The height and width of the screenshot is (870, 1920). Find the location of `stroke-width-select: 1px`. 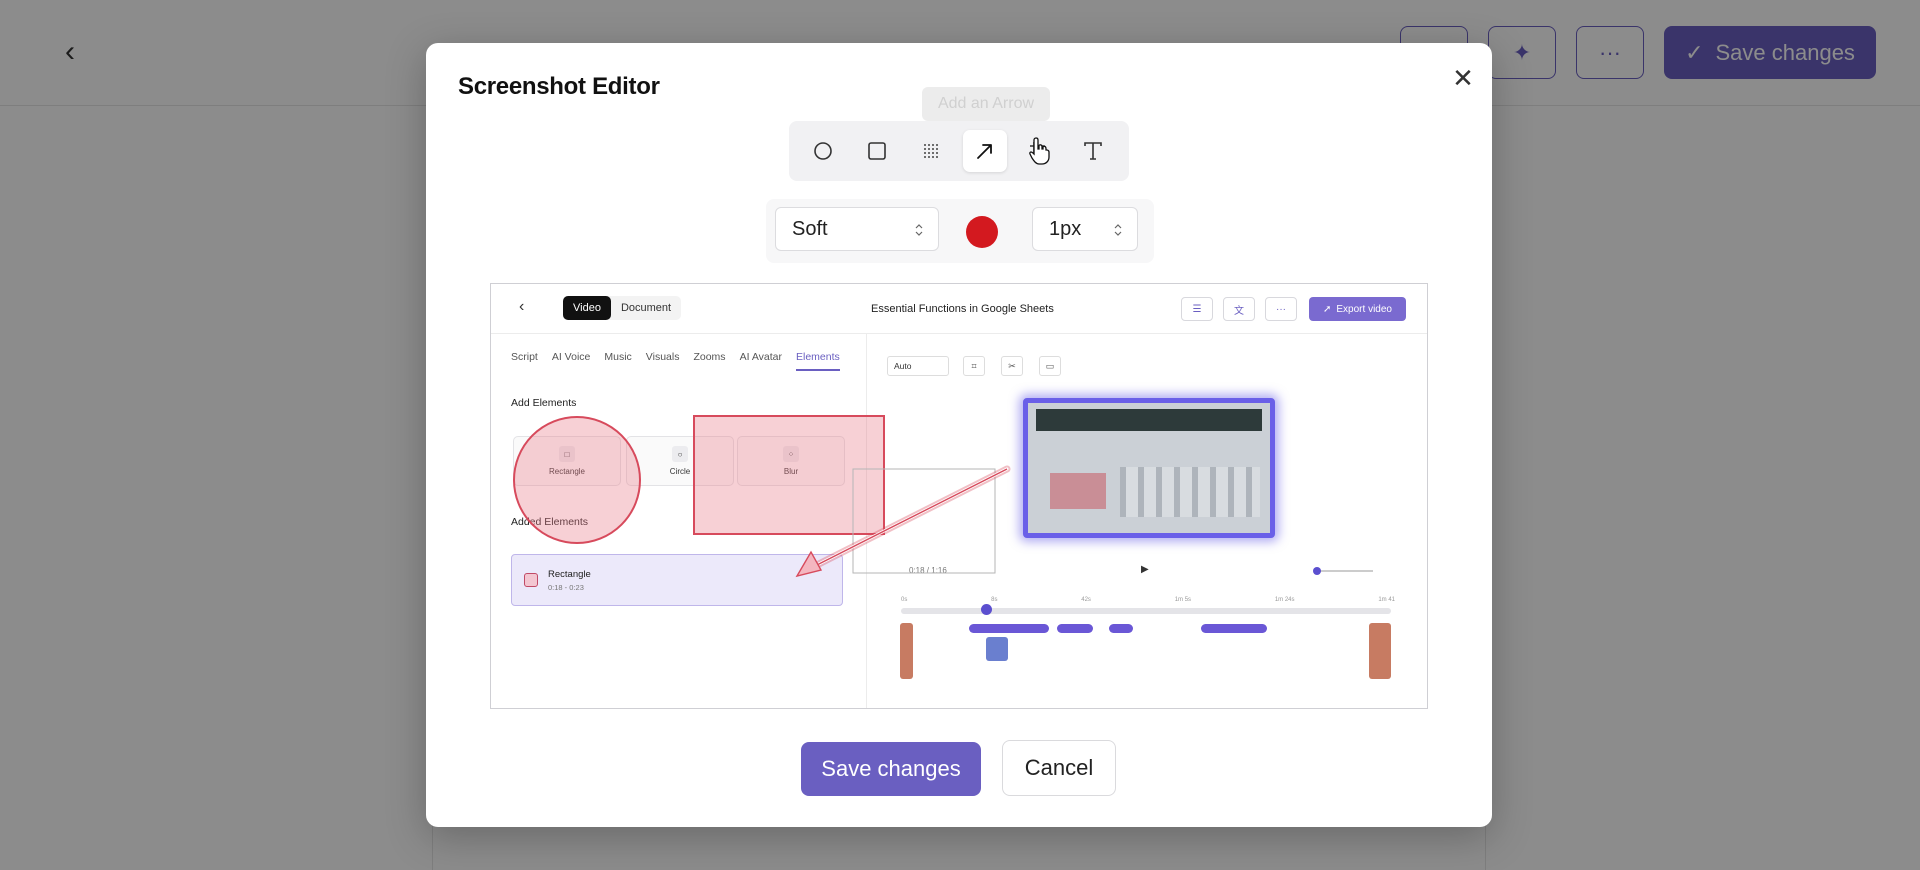

stroke-width-select: 1px is located at coordinates (1085, 229).